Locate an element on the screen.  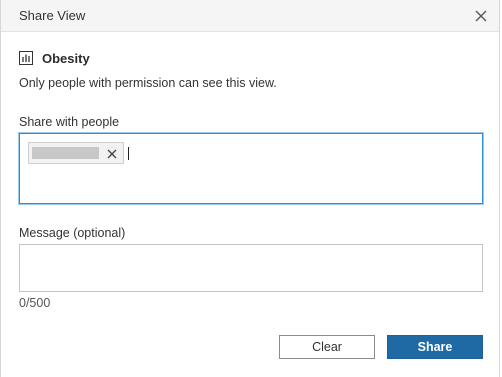
dialog-header: Share View is located at coordinates (250, 16).